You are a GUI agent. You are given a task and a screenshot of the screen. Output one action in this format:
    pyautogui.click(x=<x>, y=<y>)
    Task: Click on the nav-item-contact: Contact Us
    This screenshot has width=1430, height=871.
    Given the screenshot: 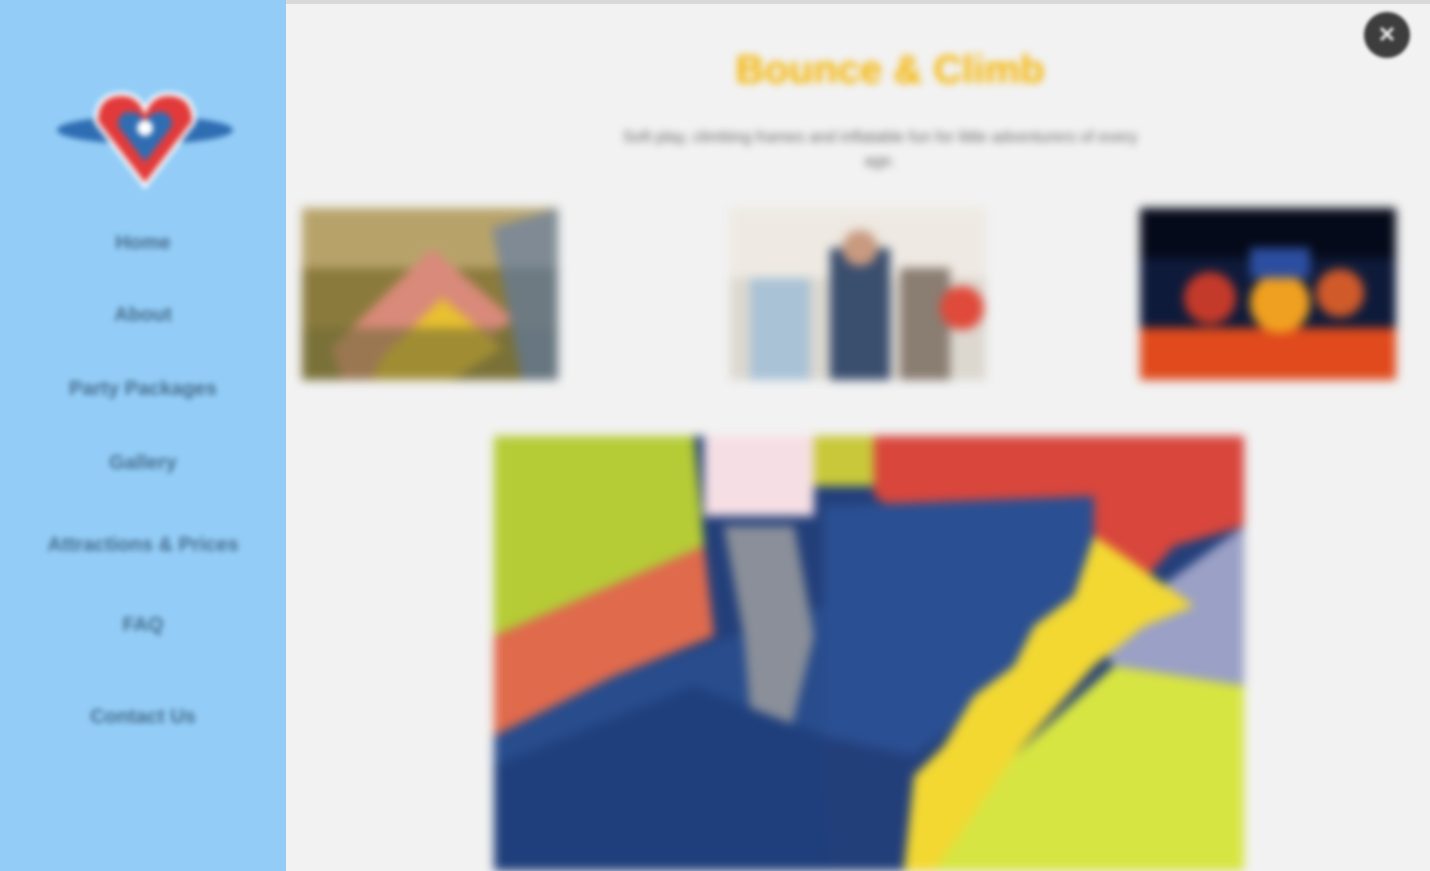 What is the action you would take?
    pyautogui.click(x=143, y=717)
    